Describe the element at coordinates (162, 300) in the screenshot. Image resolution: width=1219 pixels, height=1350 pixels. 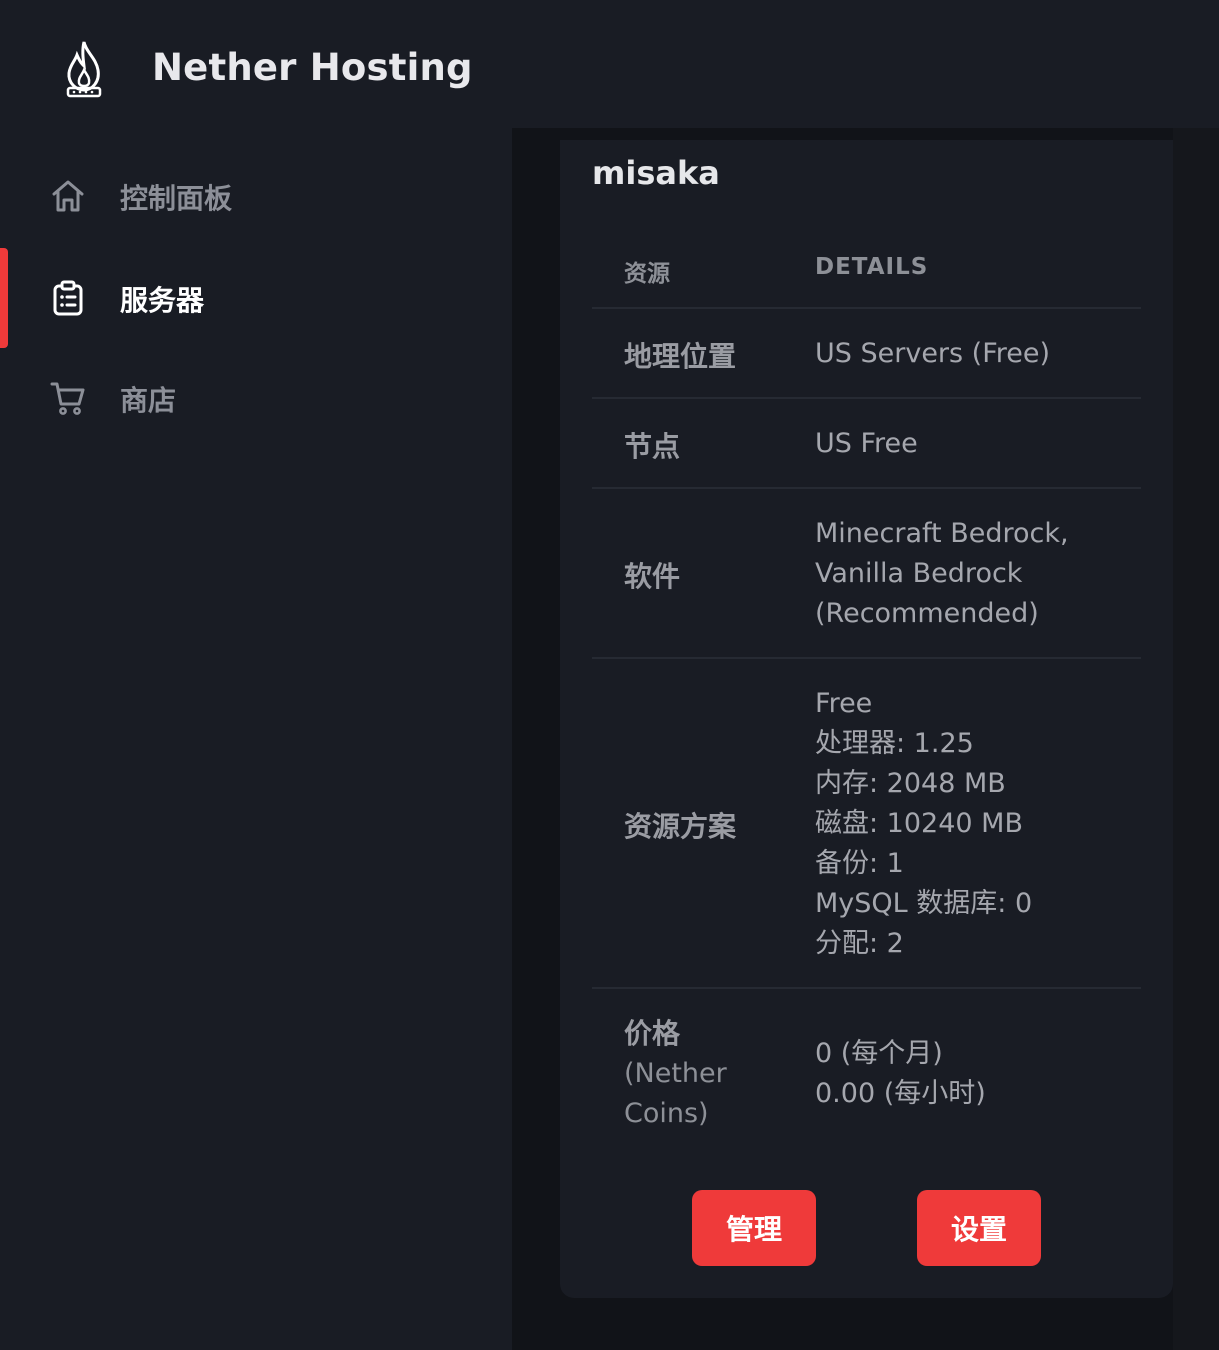
I see `sidebar-item-label: 服务器` at that location.